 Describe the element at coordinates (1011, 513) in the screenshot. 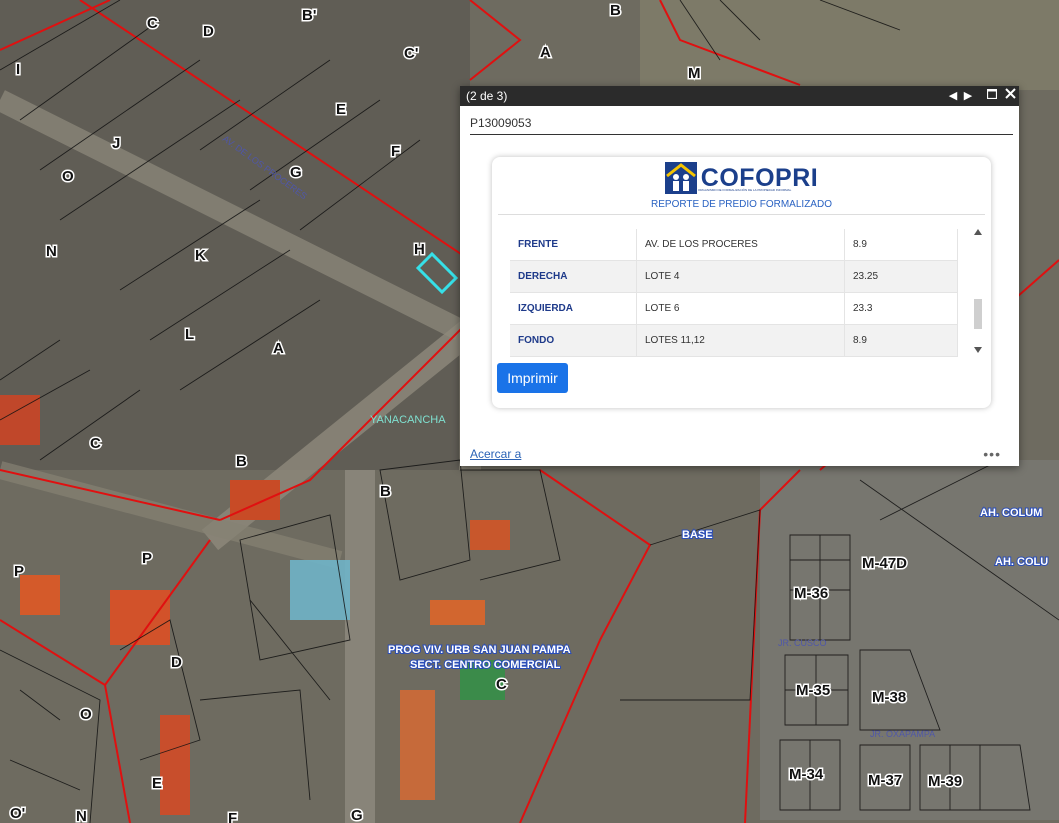

I see `map-place-label: AH. COLUM` at that location.